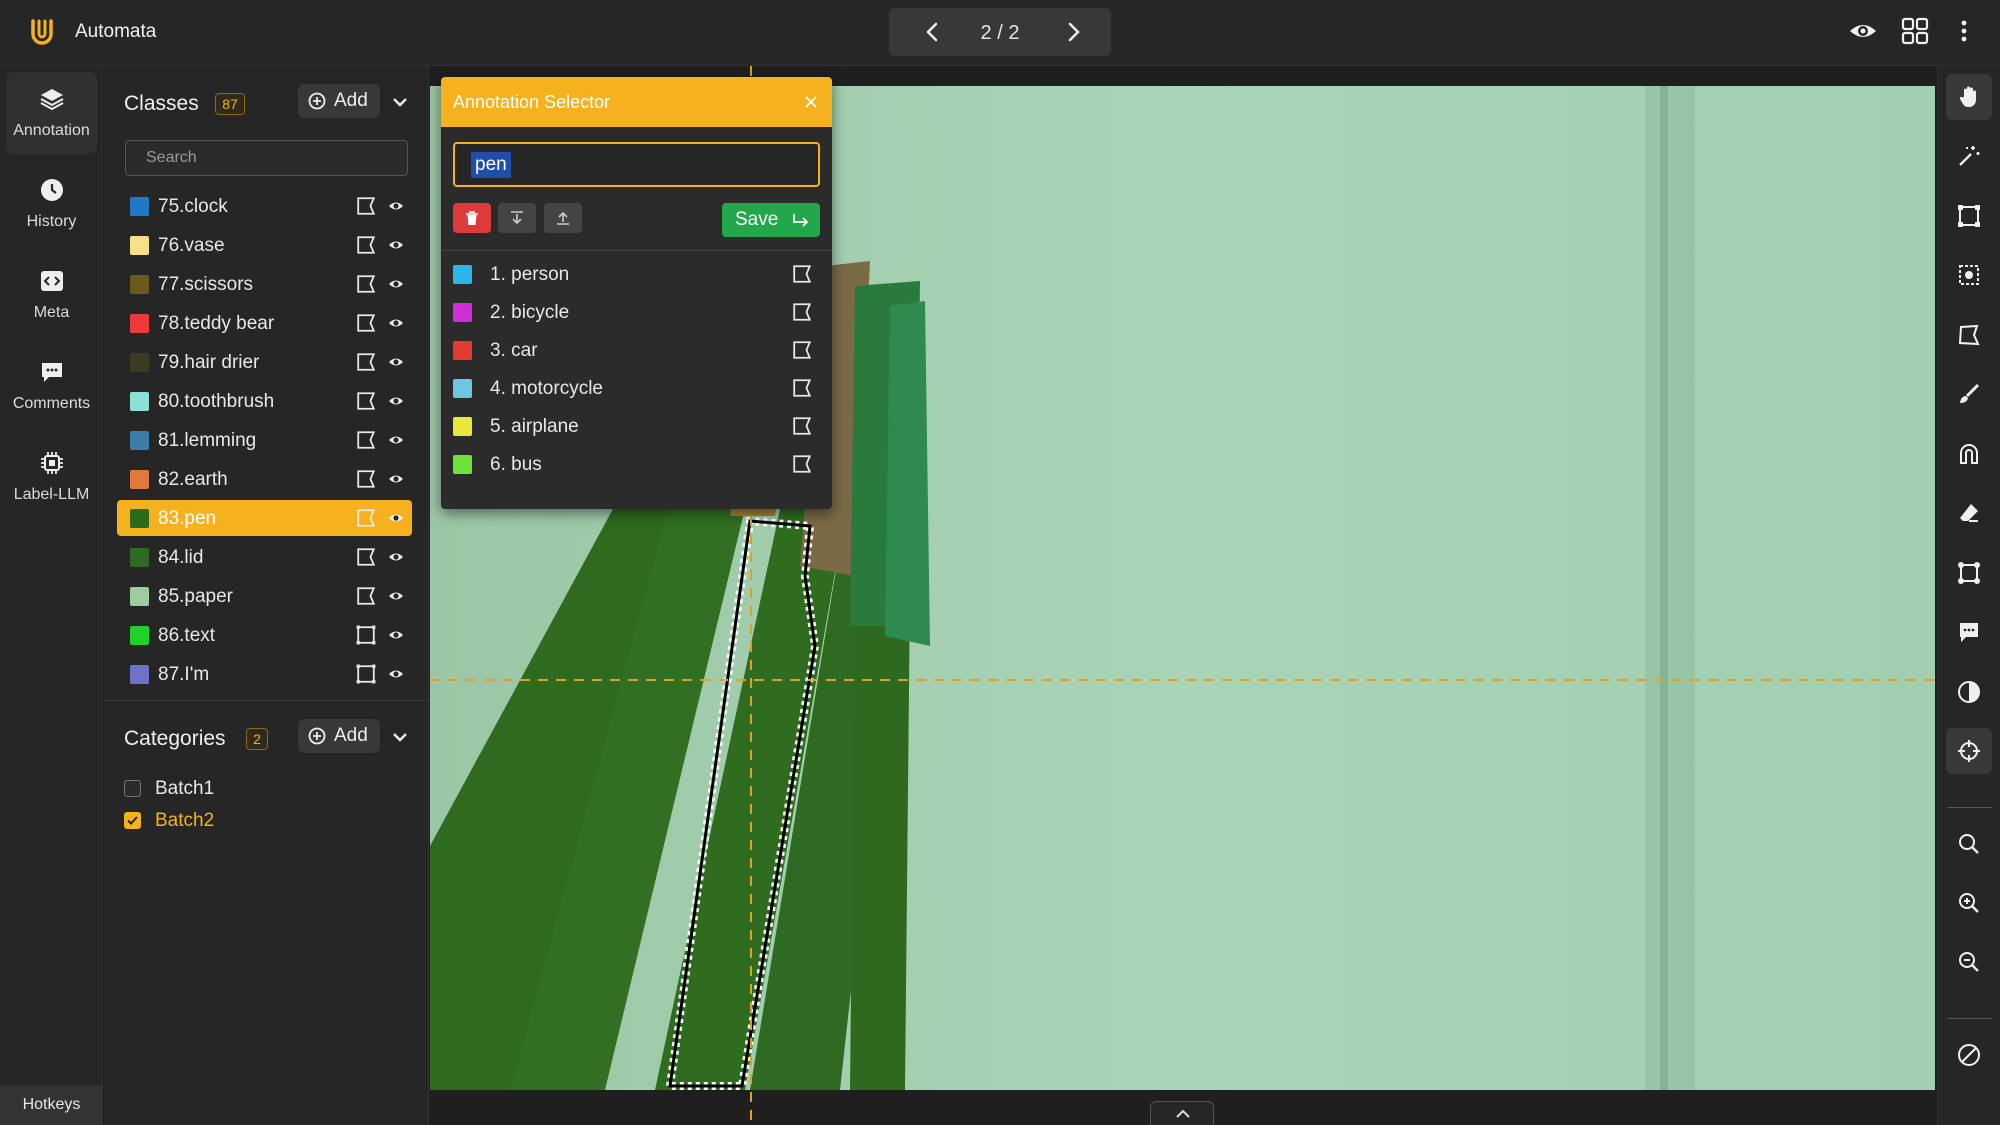 The width and height of the screenshot is (2000, 1125). I want to click on check-icon, so click(132, 820).